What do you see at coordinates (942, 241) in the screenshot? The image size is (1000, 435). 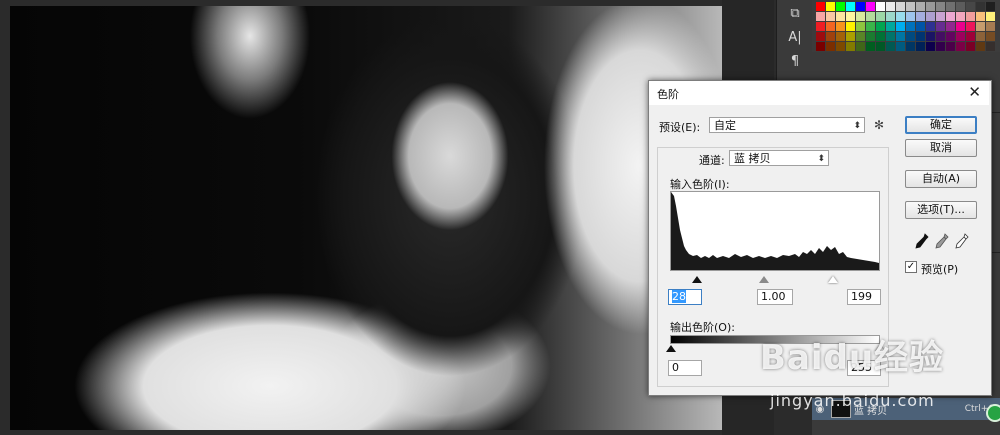 I see `gray-point-eyedropper-icon` at bounding box center [942, 241].